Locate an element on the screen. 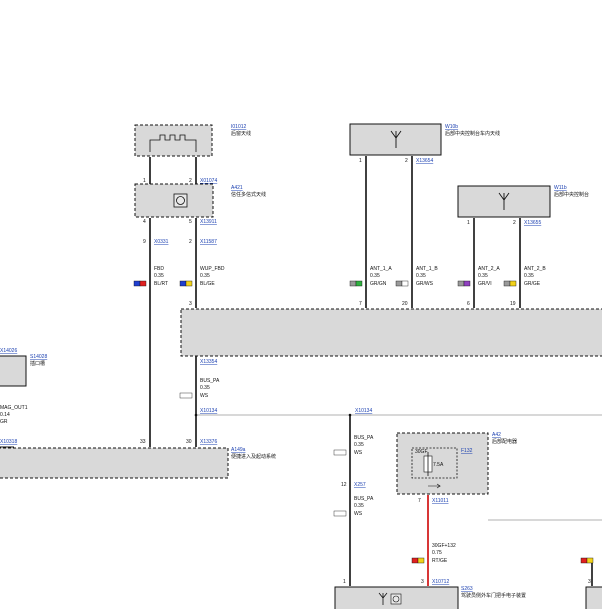 The width and height of the screenshot is (602, 609). antenna-w11b: W11b 后部中央控制台 is located at coordinates (523, 201).